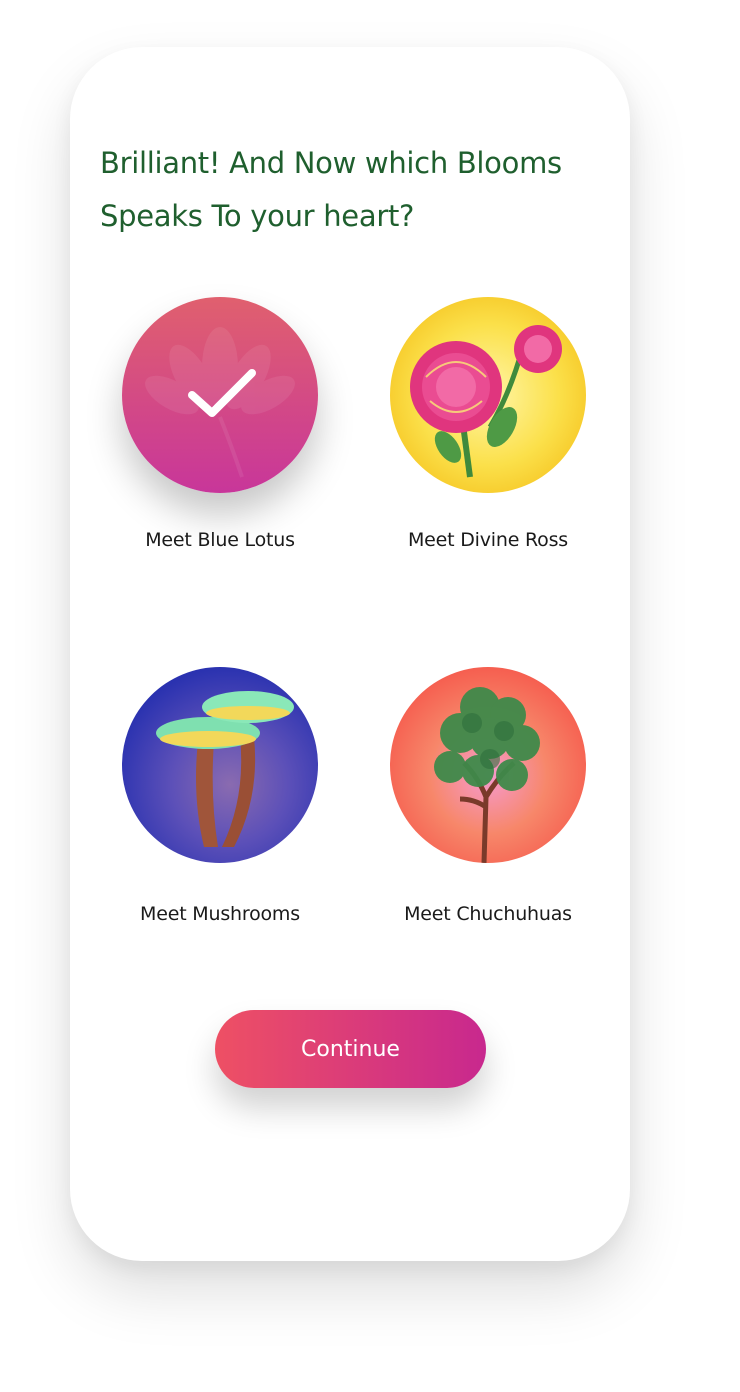 Image resolution: width=740 pixels, height=1392 pixels. Describe the element at coordinates (350, 1049) in the screenshot. I see `continue-button: Continue` at that location.